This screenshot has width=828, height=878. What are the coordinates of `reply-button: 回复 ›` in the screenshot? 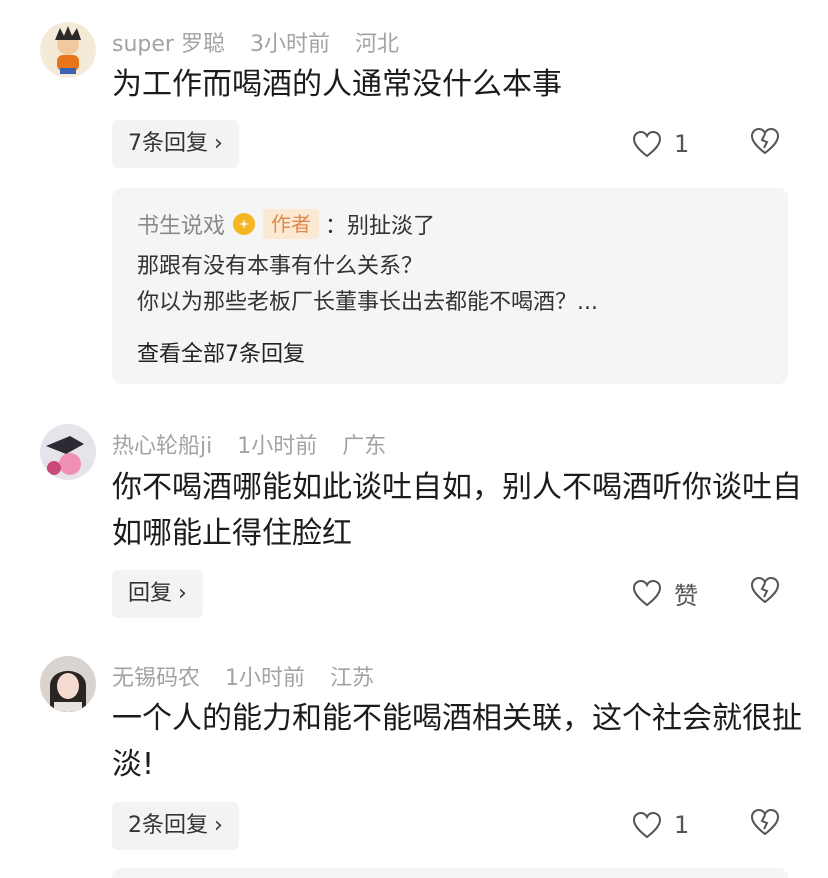 It's located at (157, 594).